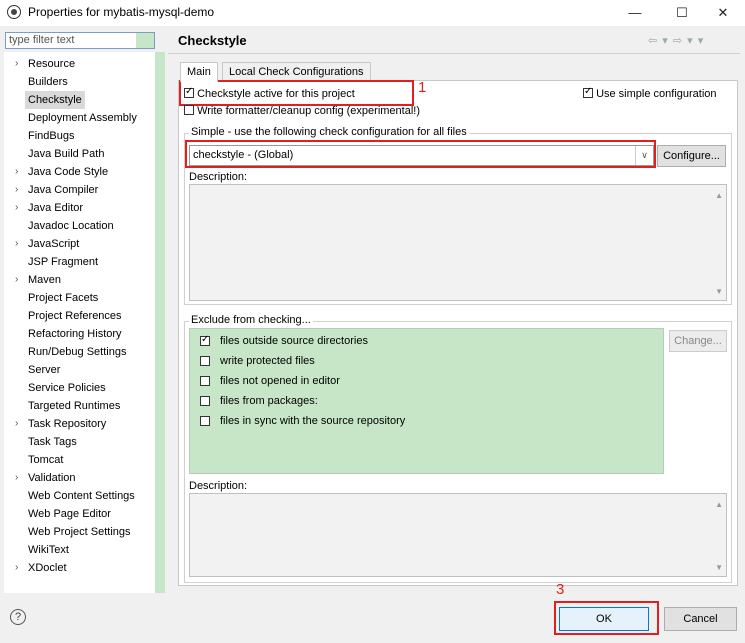  Describe the element at coordinates (656, 94) in the screenshot. I see `use-simple-configuration-label: Use simple configuration` at that location.